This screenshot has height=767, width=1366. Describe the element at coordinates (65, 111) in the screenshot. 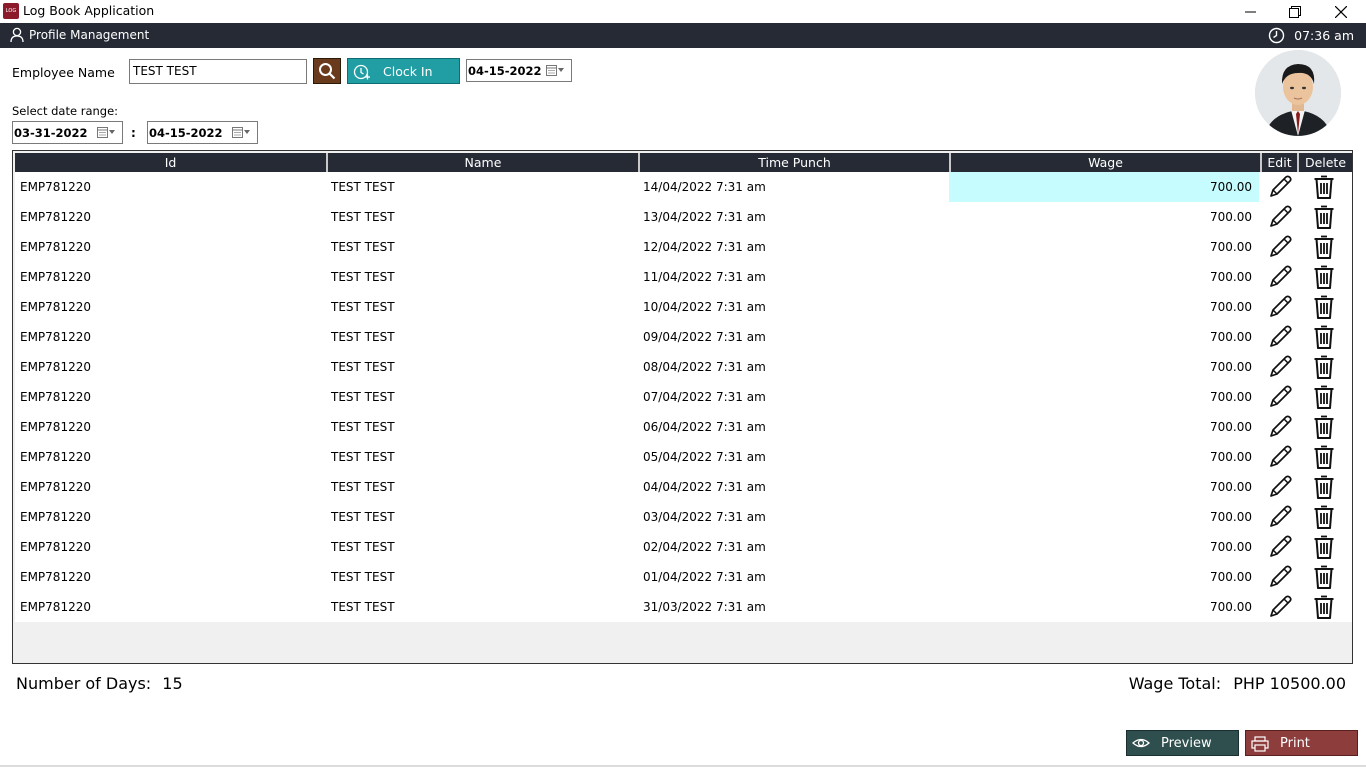

I see `date-range-label: Select date range:` at that location.